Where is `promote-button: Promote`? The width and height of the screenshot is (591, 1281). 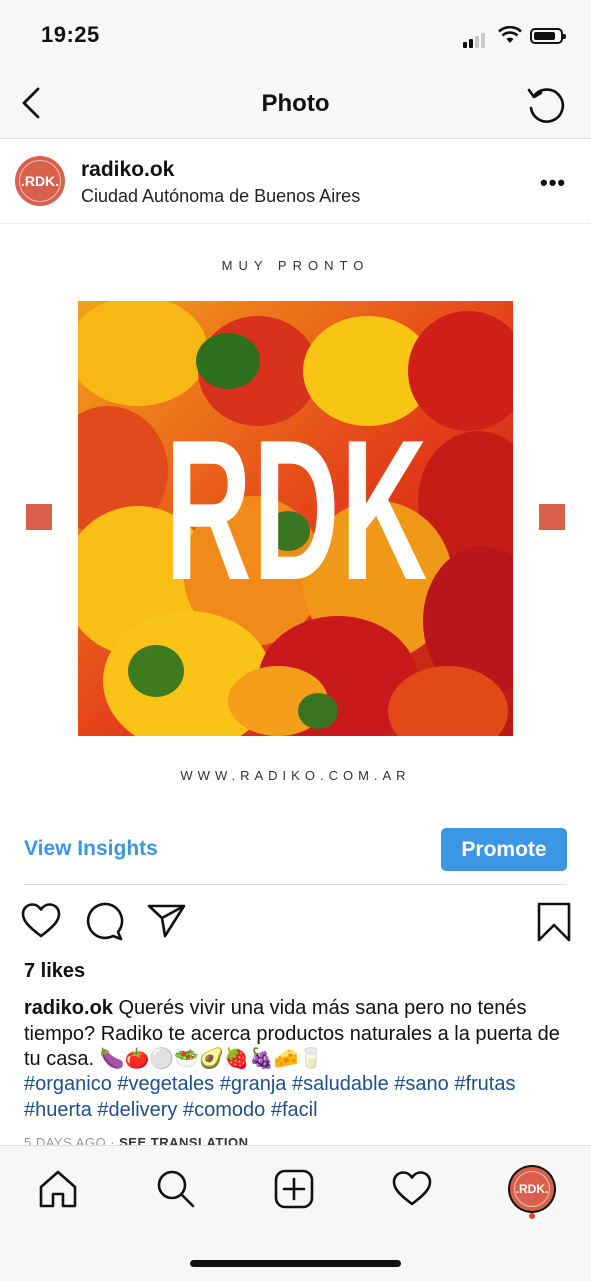 promote-button: Promote is located at coordinates (504, 849).